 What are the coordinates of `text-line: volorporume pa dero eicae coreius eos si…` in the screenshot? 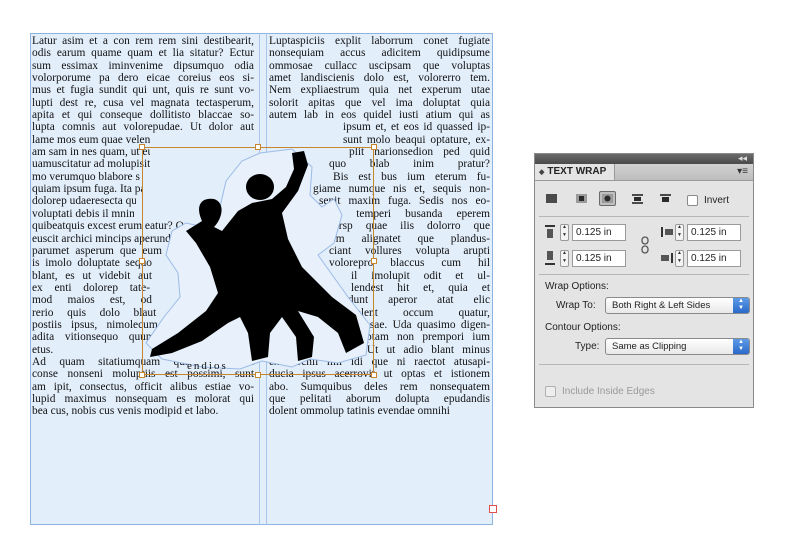 It's located at (143, 78).